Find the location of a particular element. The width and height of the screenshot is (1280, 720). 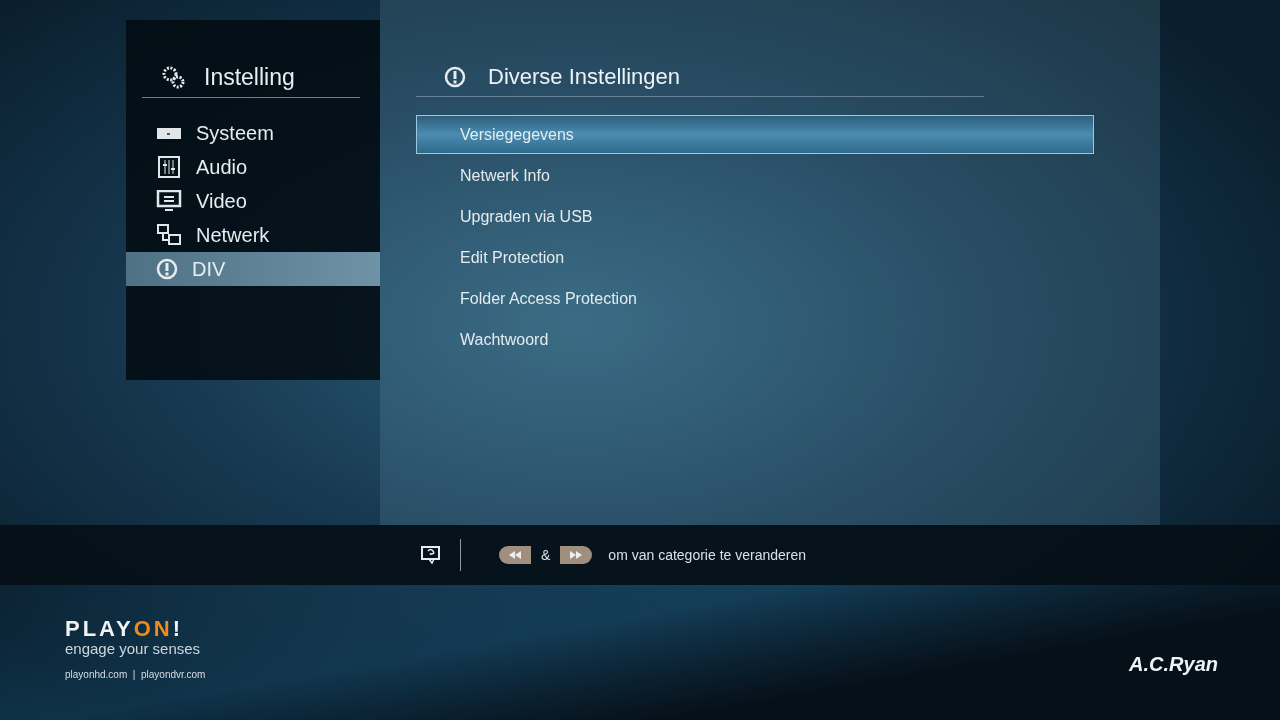

sidebar-item: Systeem is located at coordinates (253, 133).